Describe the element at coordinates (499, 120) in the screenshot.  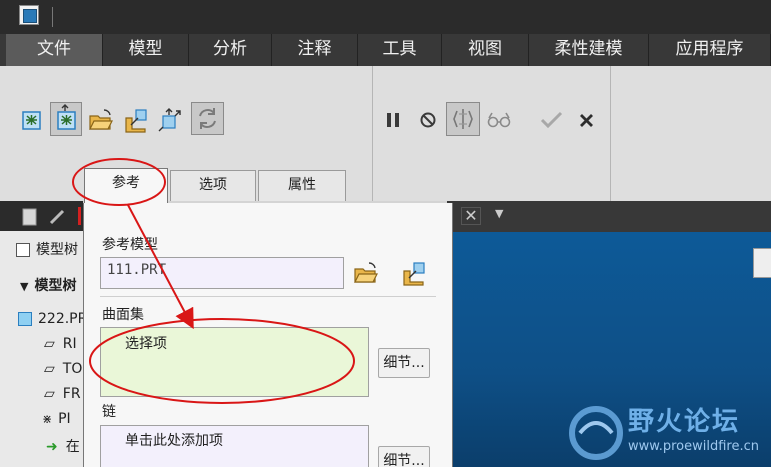
I see `glasses-icon` at that location.